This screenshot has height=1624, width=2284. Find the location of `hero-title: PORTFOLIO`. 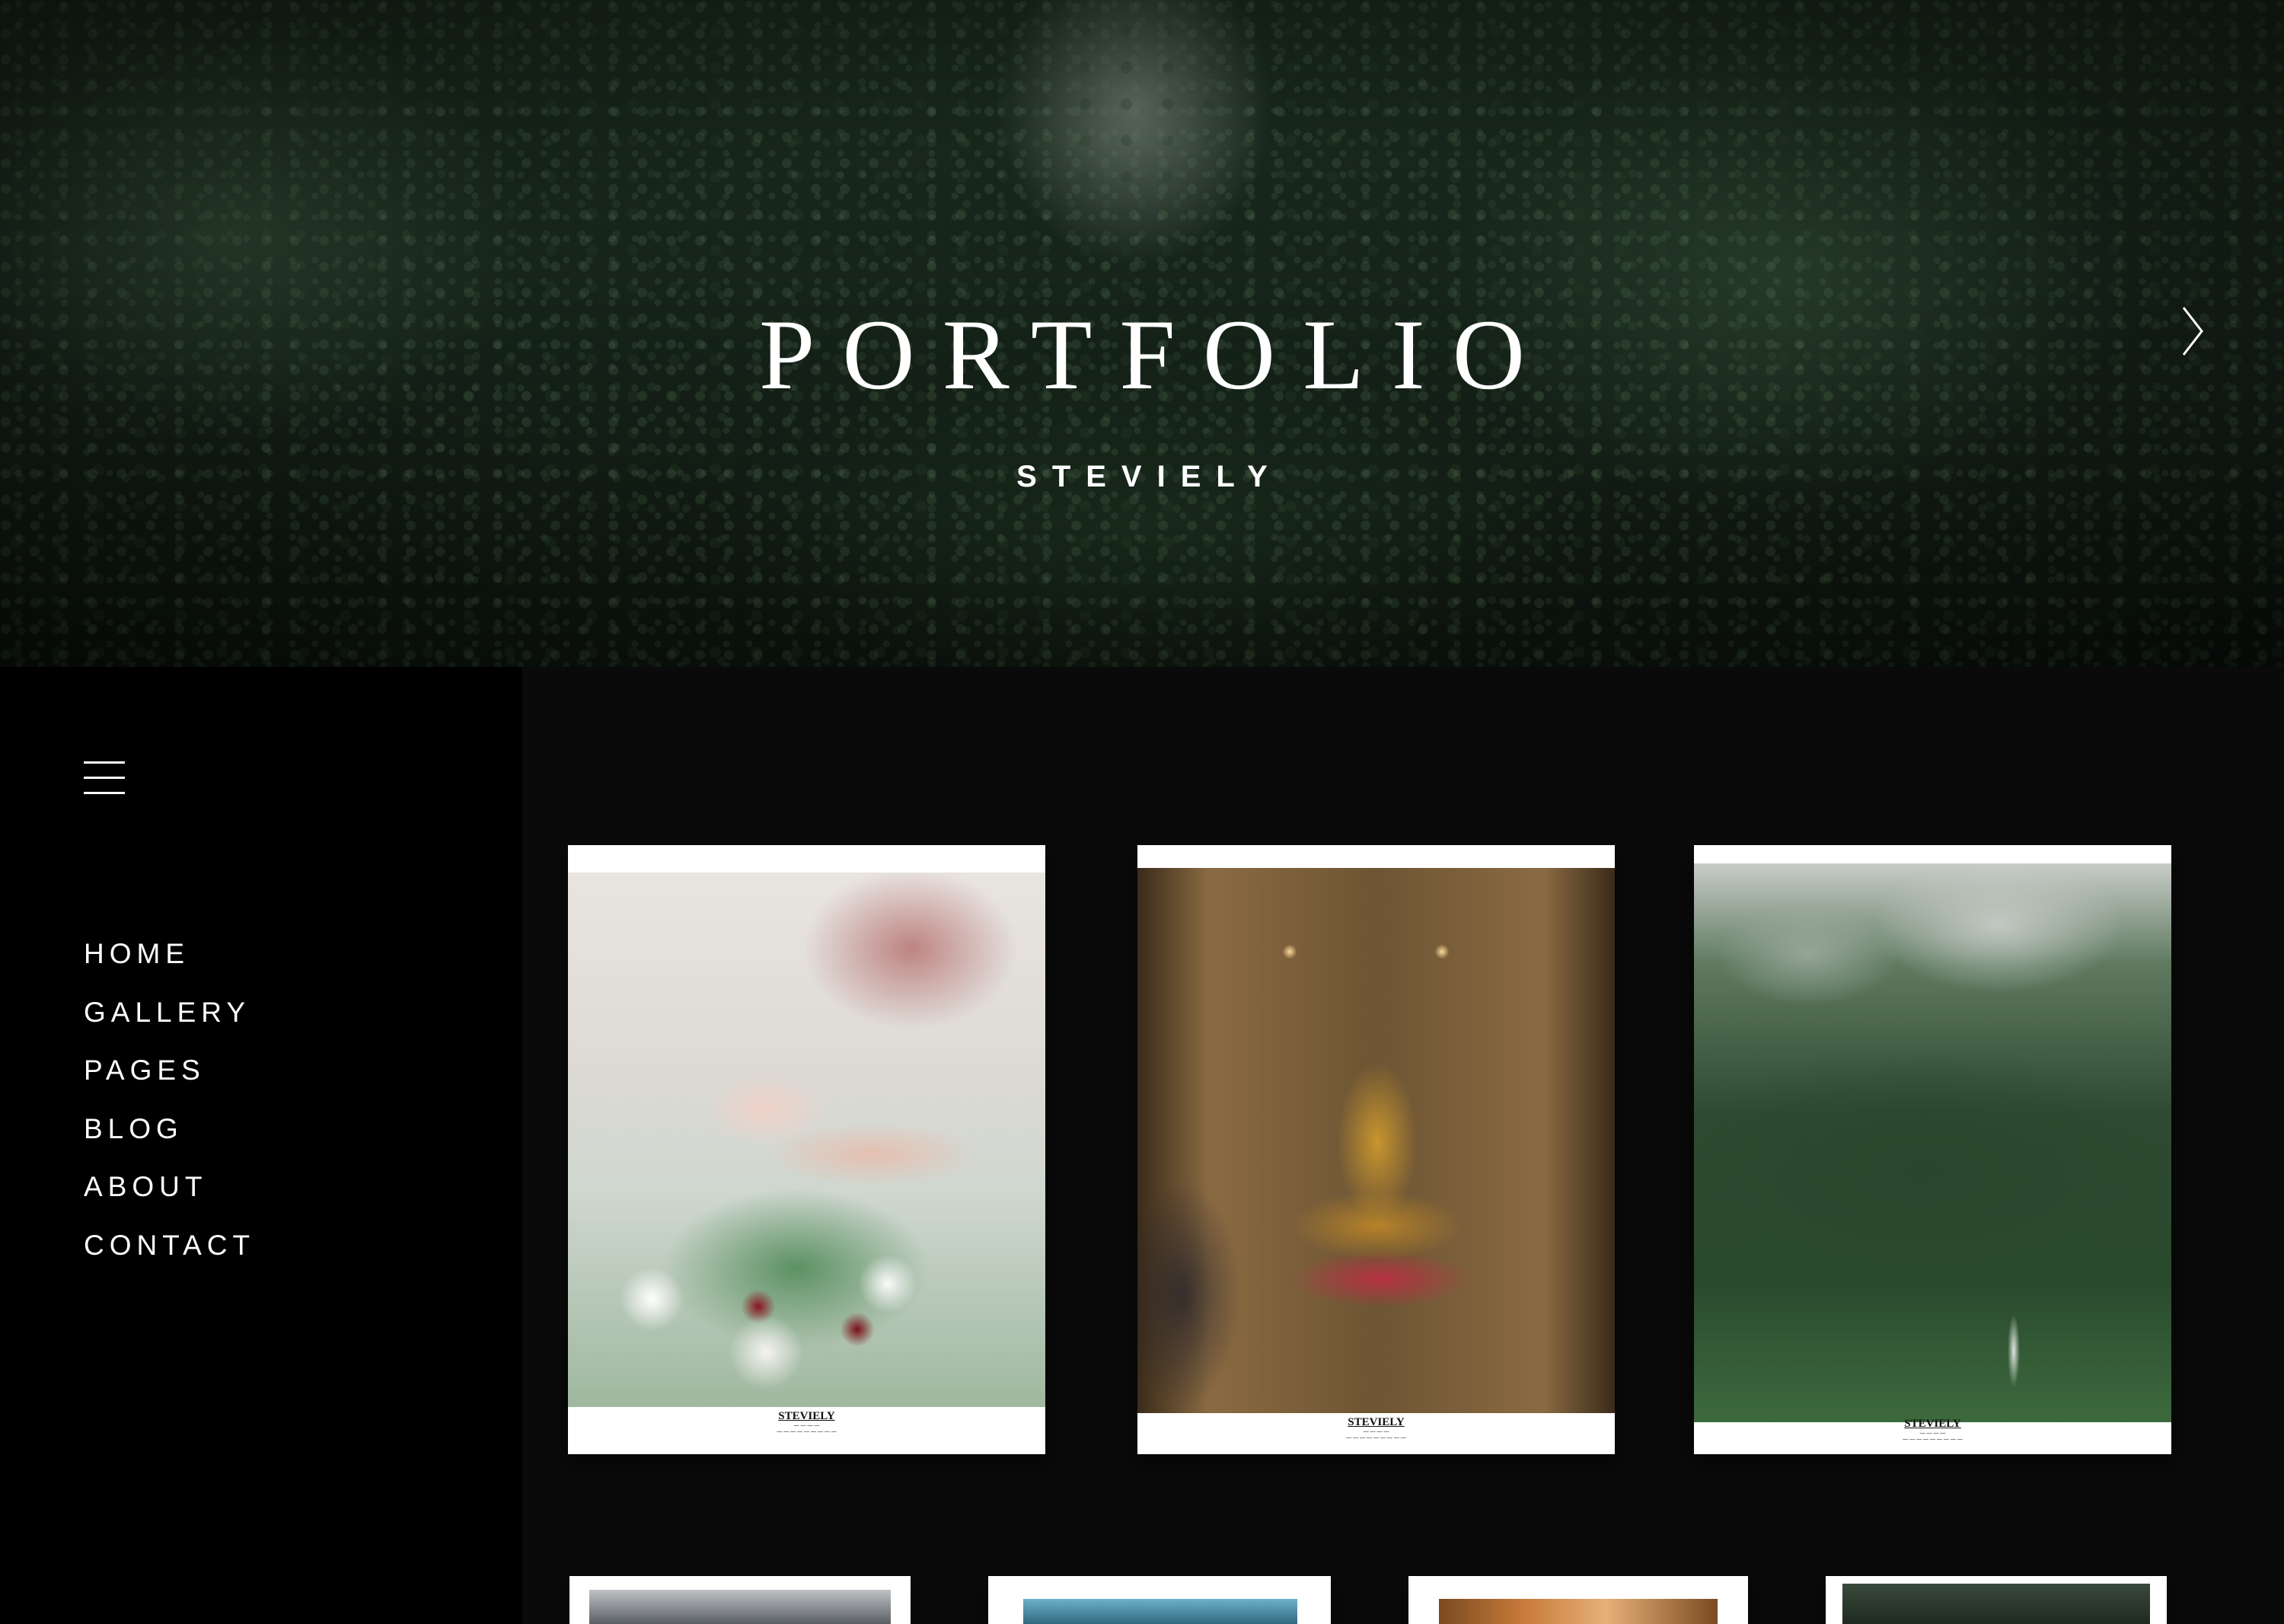

hero-title: PORTFOLIO is located at coordinates (1155, 354).